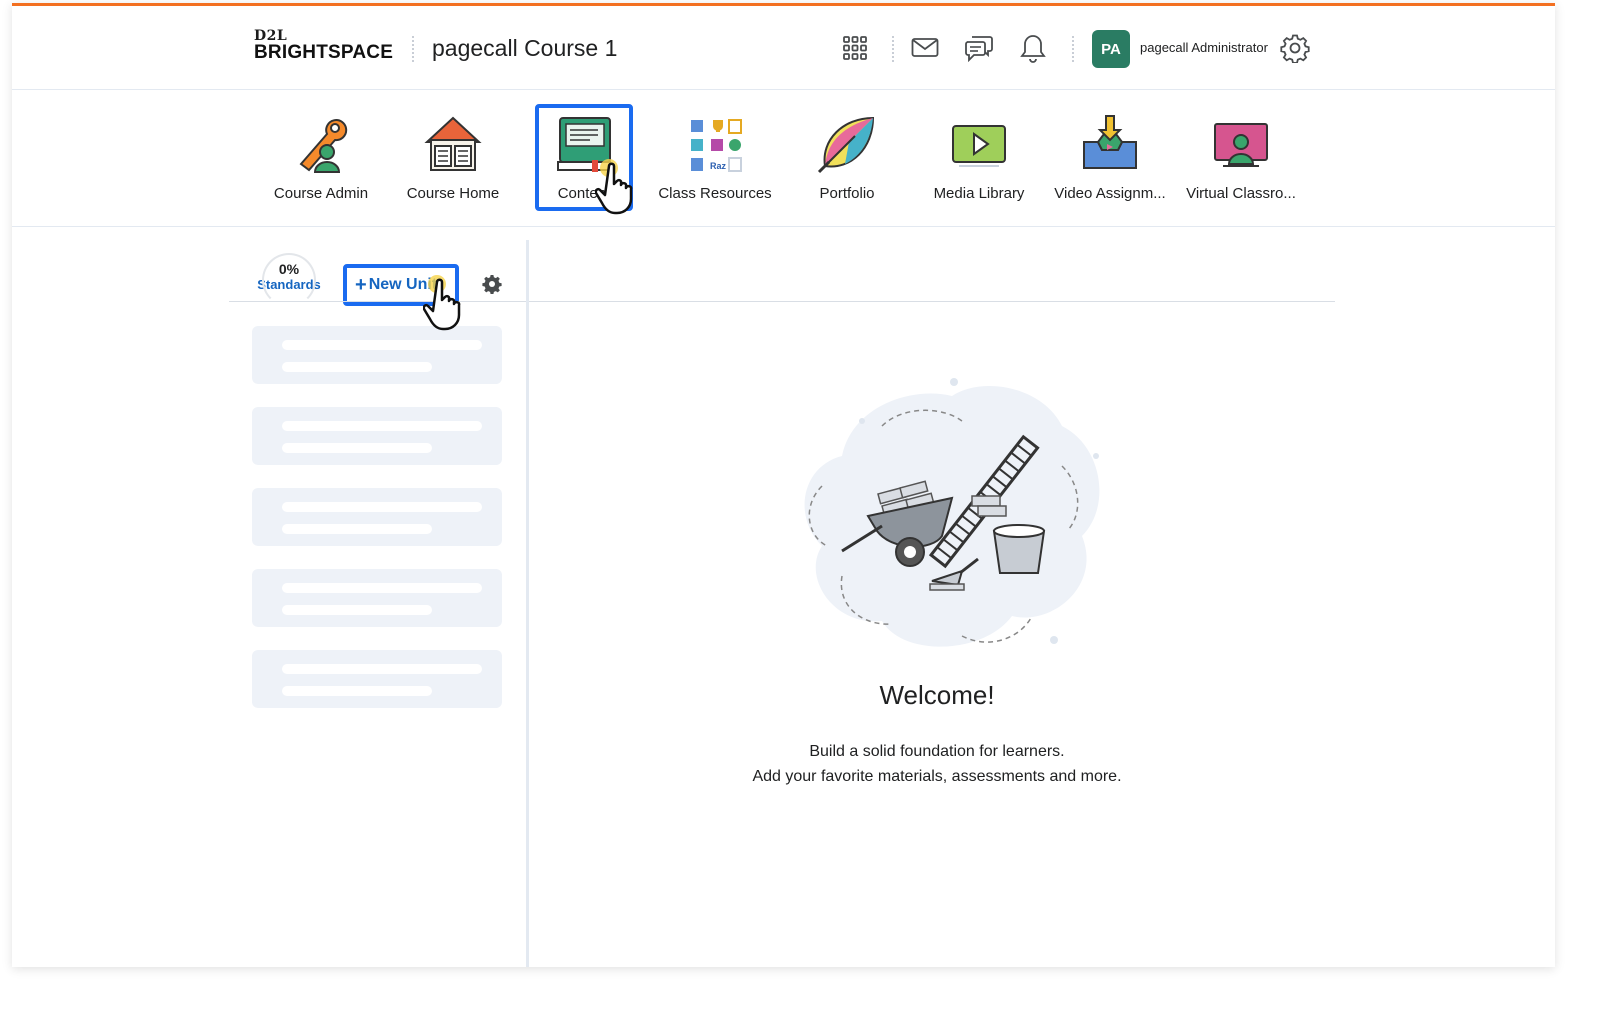 Image resolution: width=1600 pixels, height=1009 pixels. I want to click on logo-bottom-text: BRIGHTSPACE, so click(324, 52).